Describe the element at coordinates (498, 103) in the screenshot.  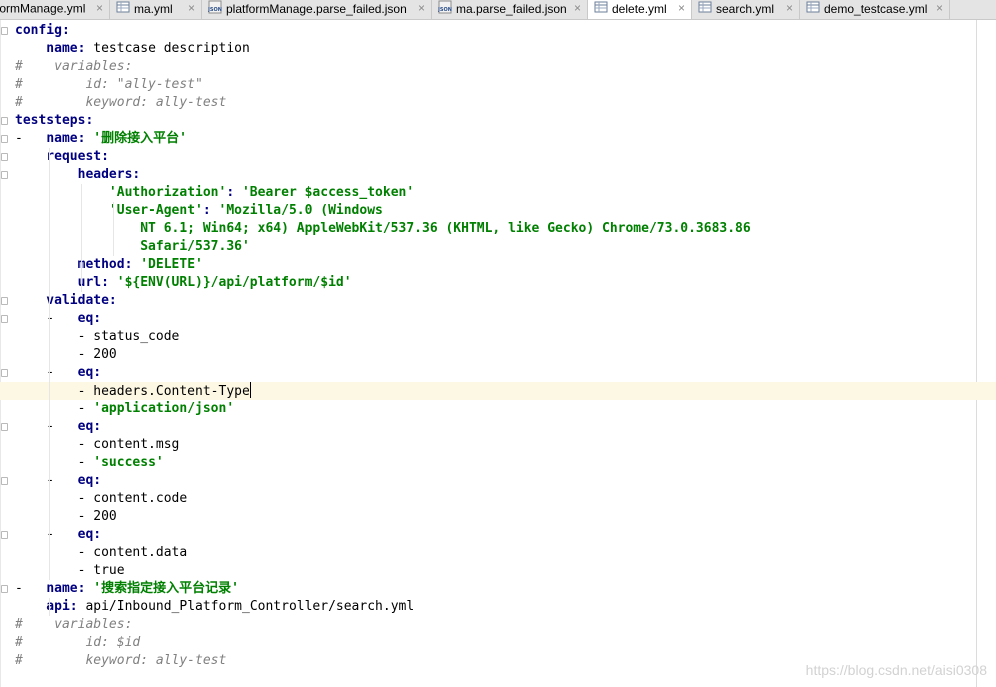
I see `code-line: # keyword: ally-test` at that location.